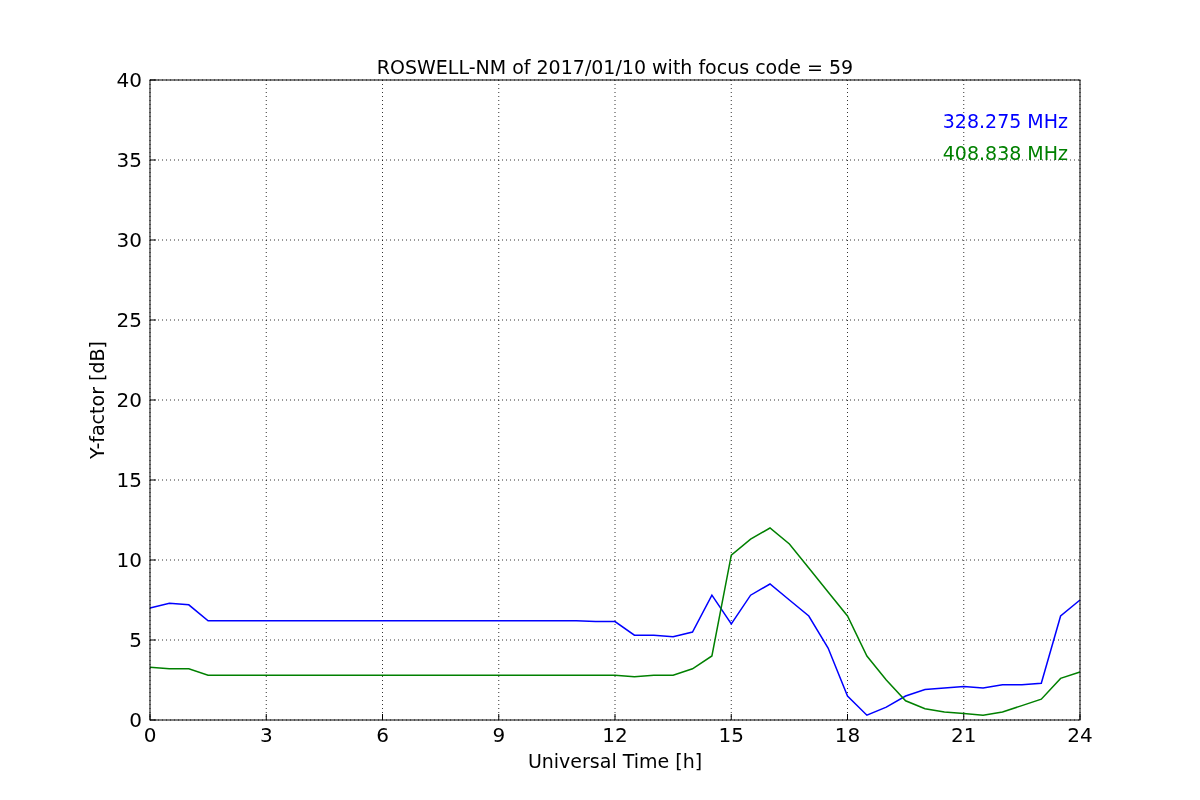 The width and height of the screenshot is (1200, 800). I want to click on legend-label: 328.275 MHz, so click(1005, 121).